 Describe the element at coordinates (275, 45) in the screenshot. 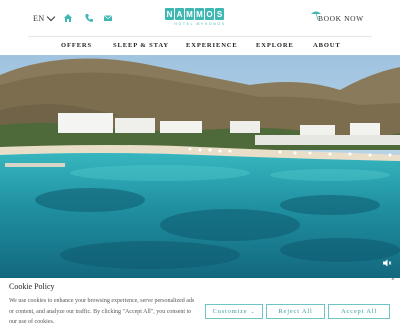

I see `nav-item-explore: EXPLORE` at that location.